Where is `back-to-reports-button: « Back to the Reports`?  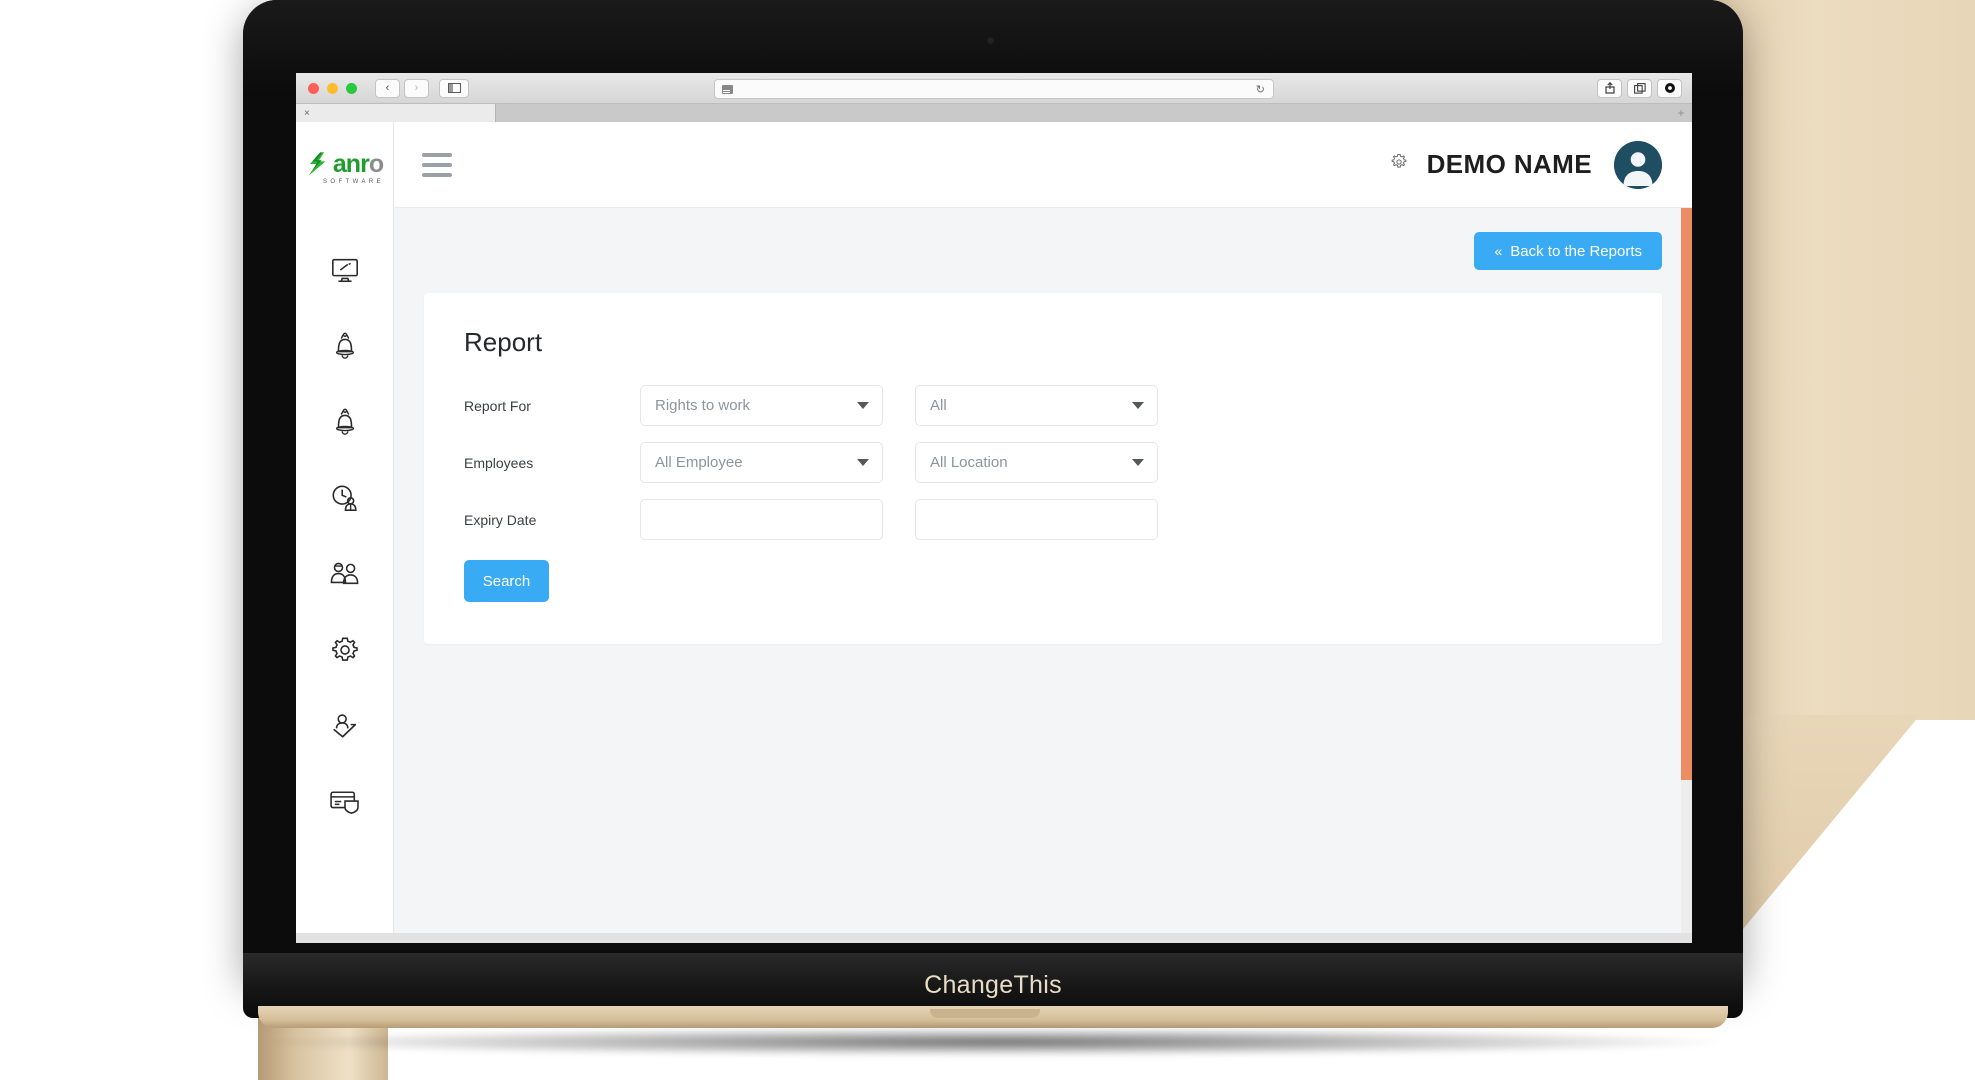
back-to-reports-button: « Back to the Reports is located at coordinates (1568, 251).